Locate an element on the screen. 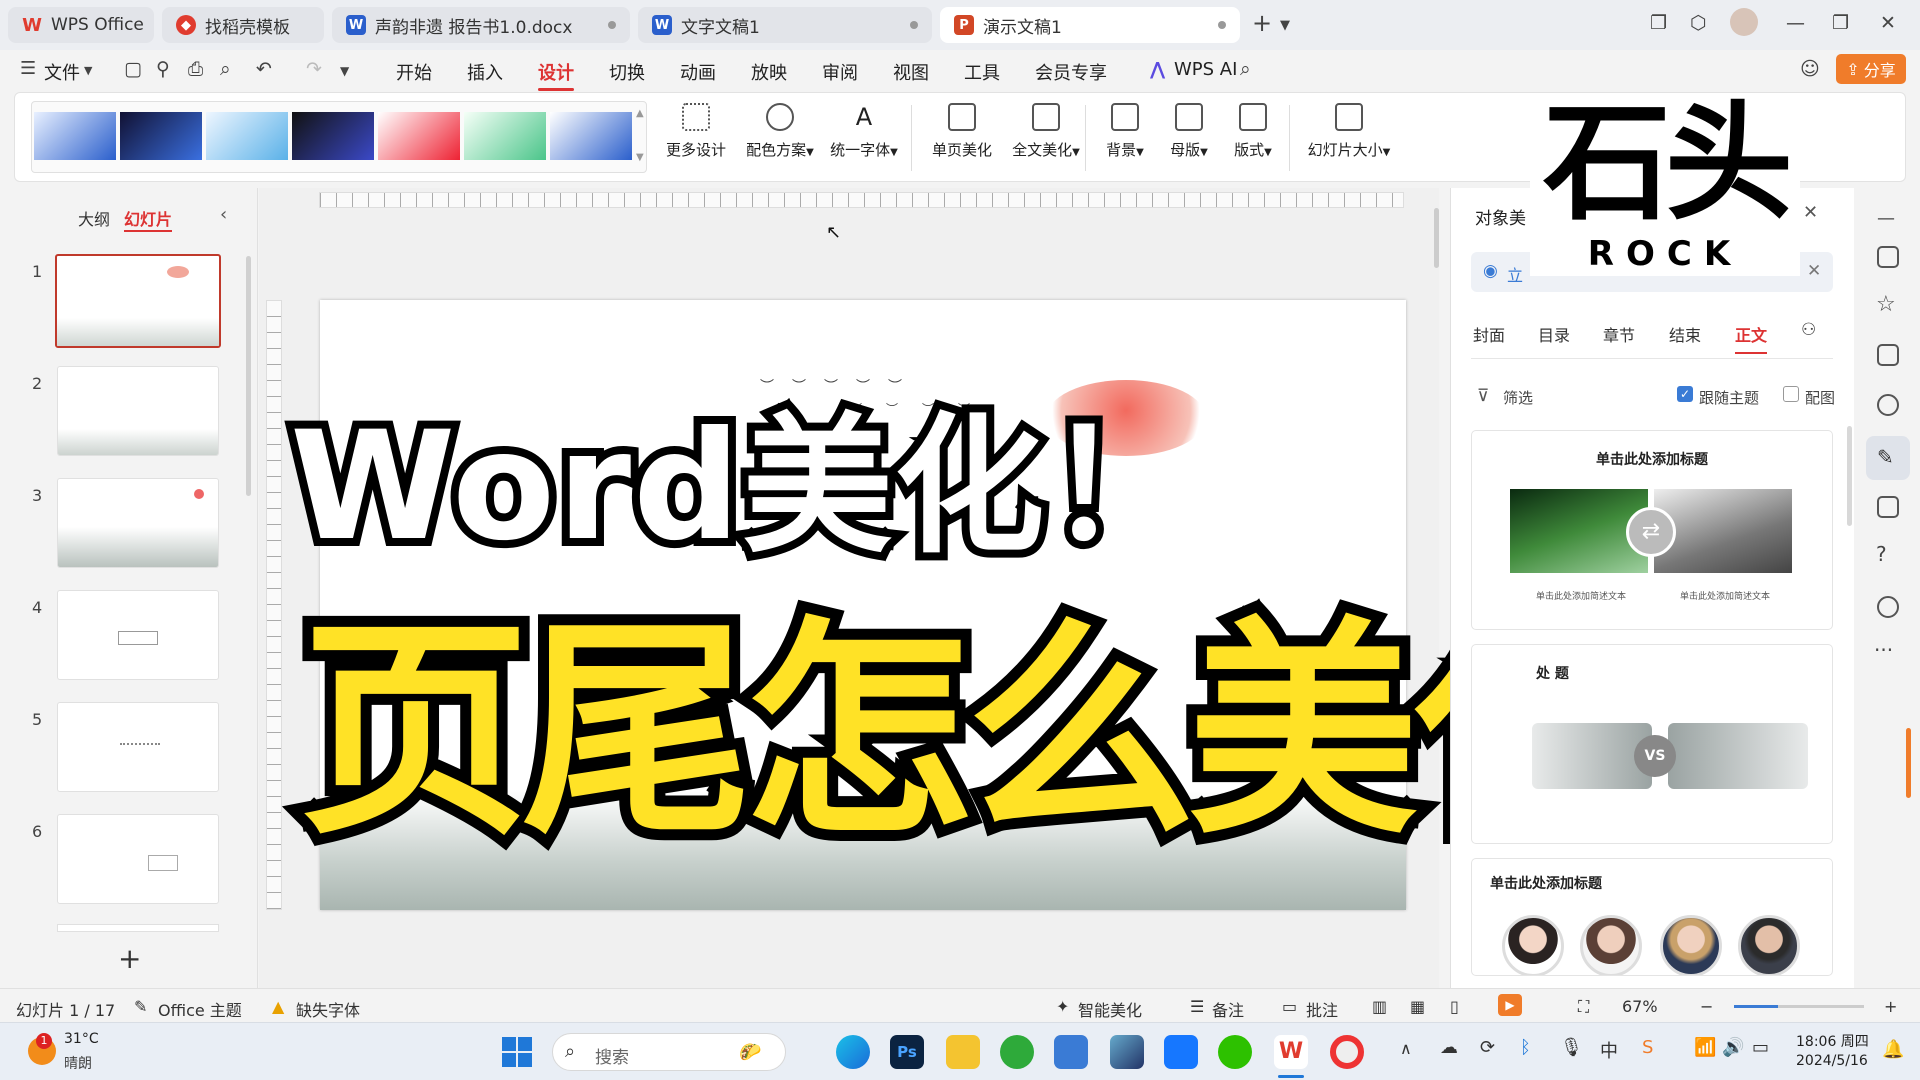  panel-close-icon: ✕ is located at coordinates (1810, 212).